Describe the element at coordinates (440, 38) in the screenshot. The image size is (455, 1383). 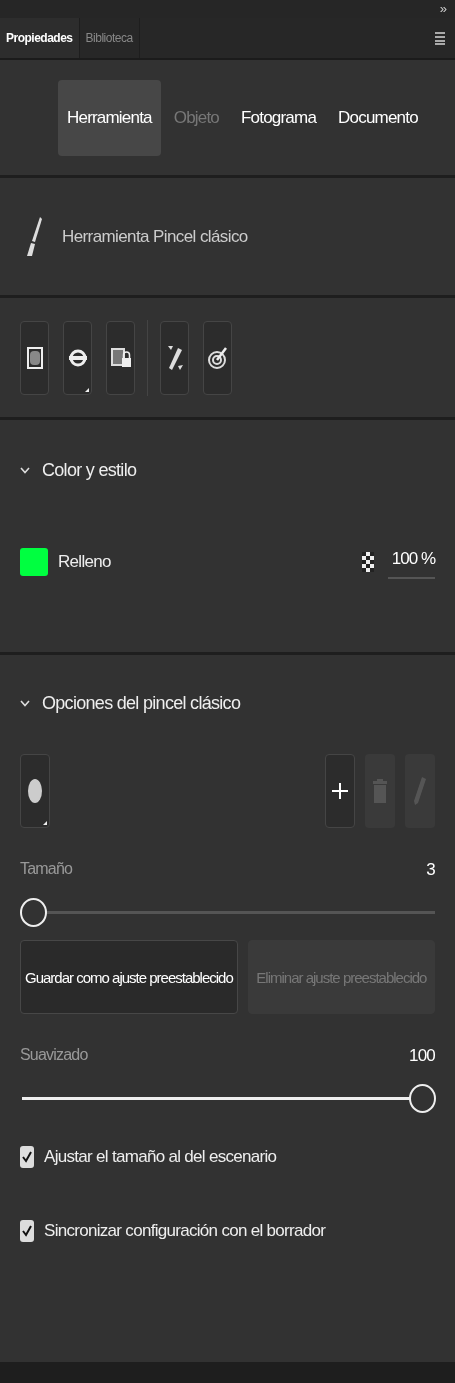
I see `menu-icon` at that location.